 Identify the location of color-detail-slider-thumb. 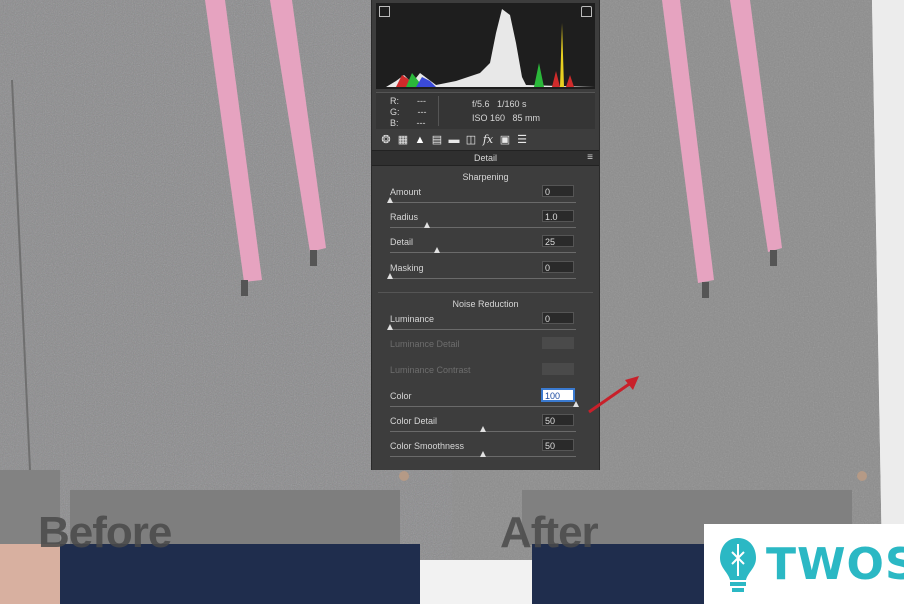
(483, 429).